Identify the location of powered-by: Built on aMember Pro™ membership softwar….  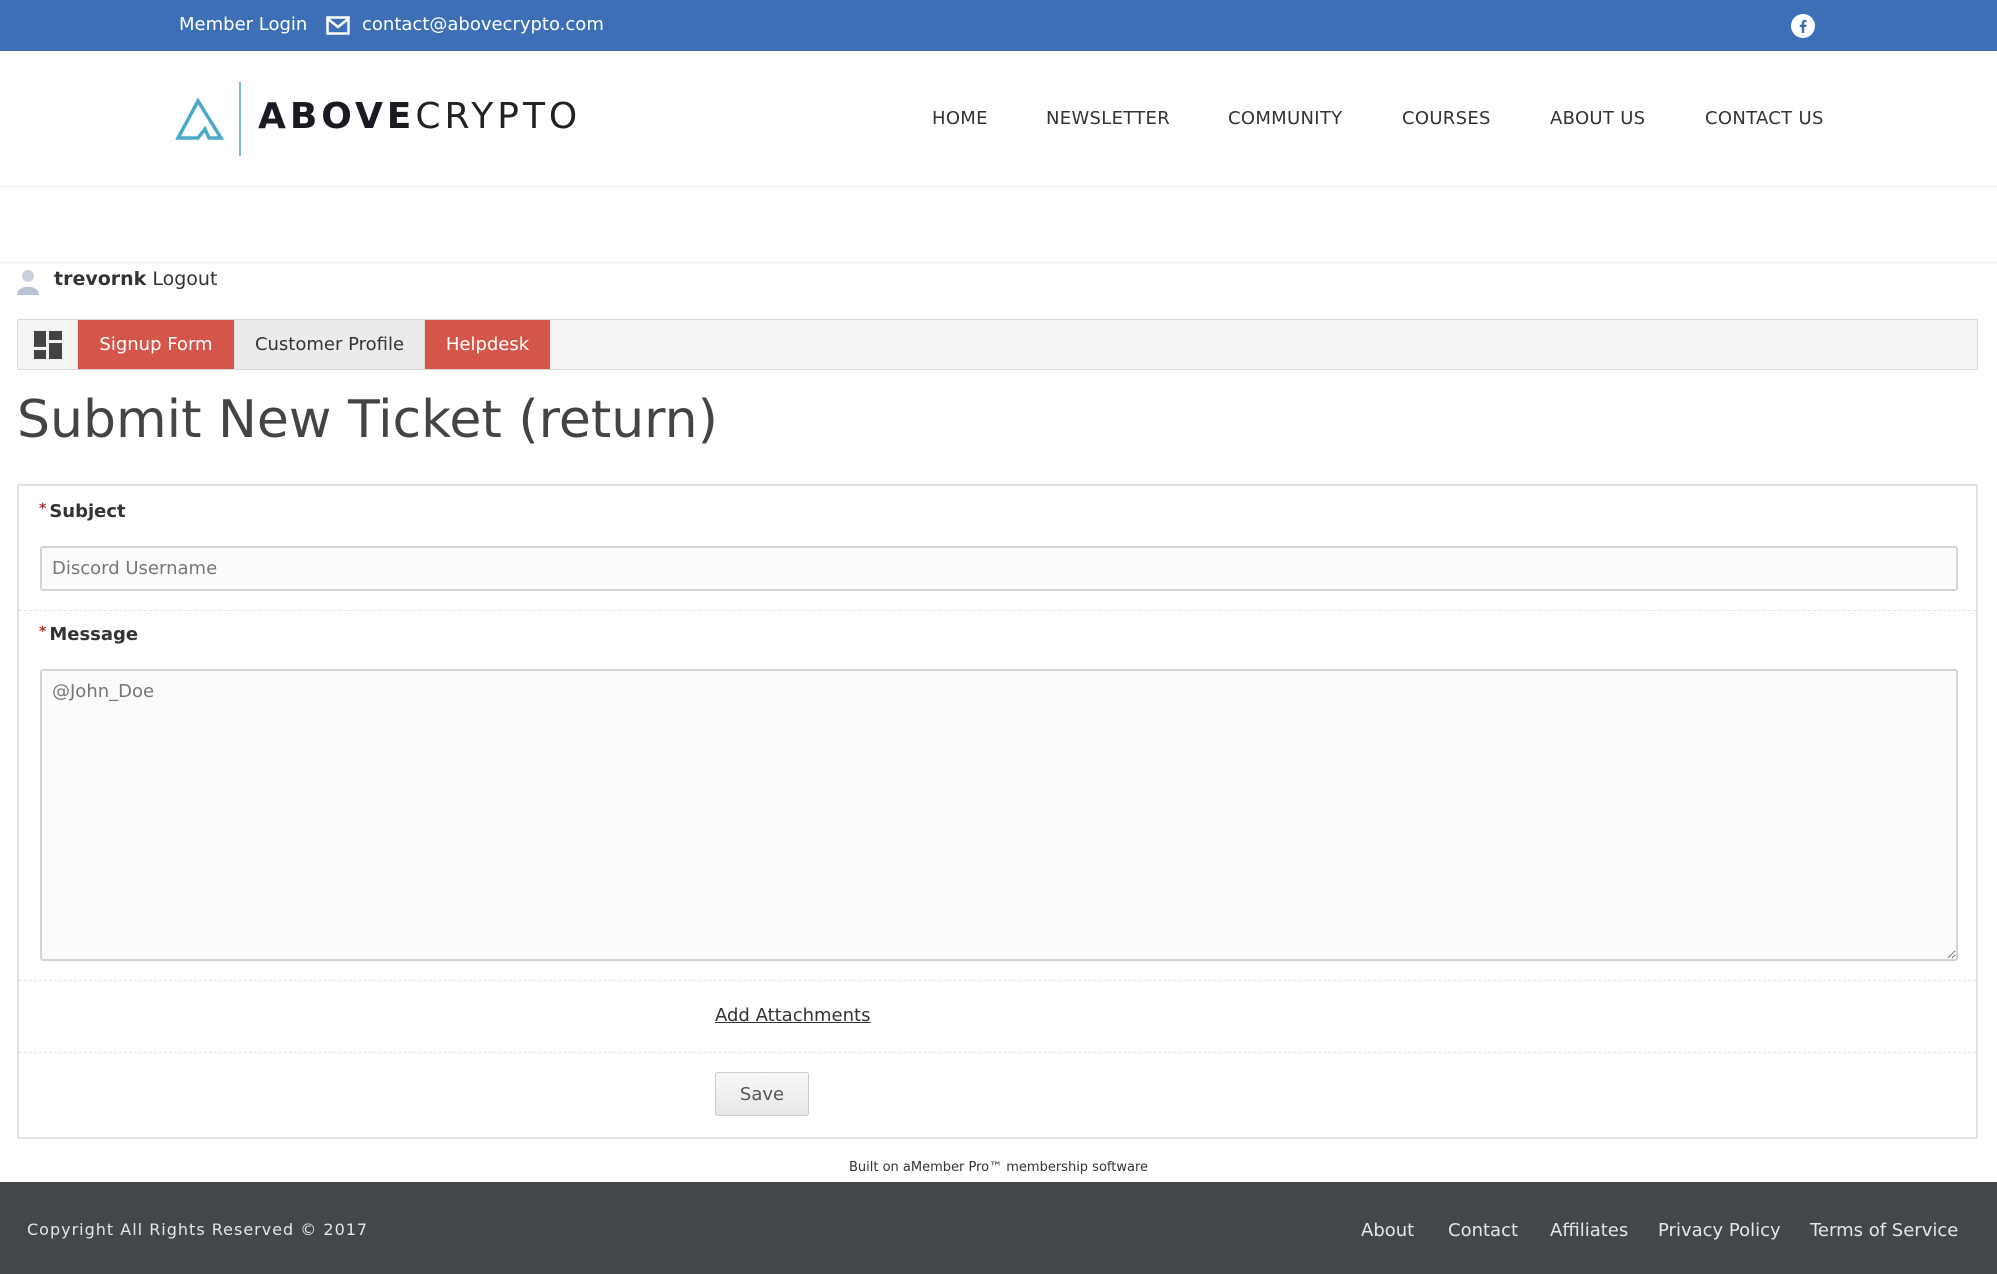
(998, 1167).